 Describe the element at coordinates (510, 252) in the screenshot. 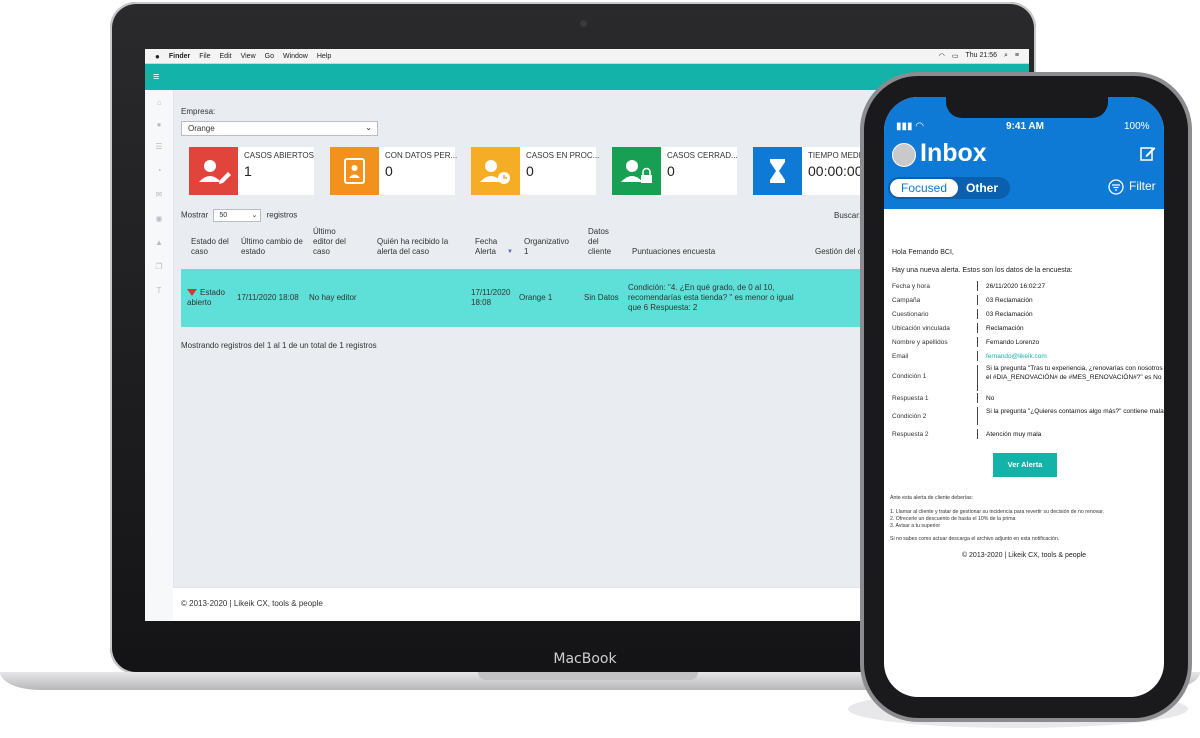

I see `sort-desc-icon: ▼` at that location.